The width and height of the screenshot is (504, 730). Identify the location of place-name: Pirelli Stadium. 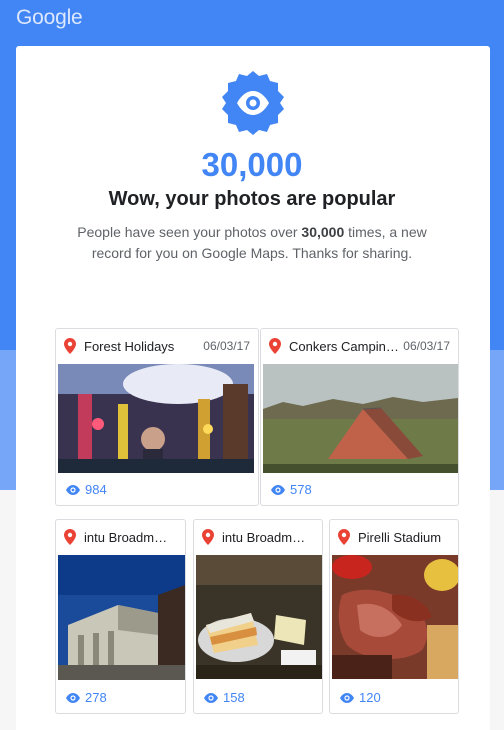
(404, 537).